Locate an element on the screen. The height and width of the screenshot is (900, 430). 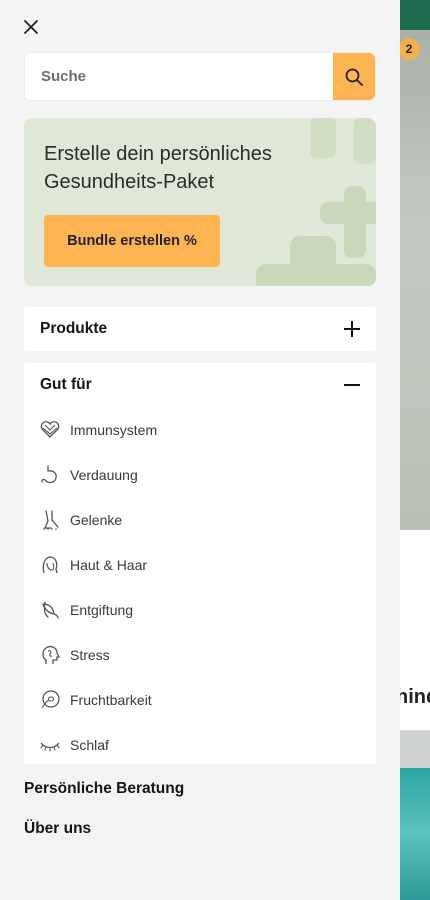
search-button is located at coordinates (354, 76).